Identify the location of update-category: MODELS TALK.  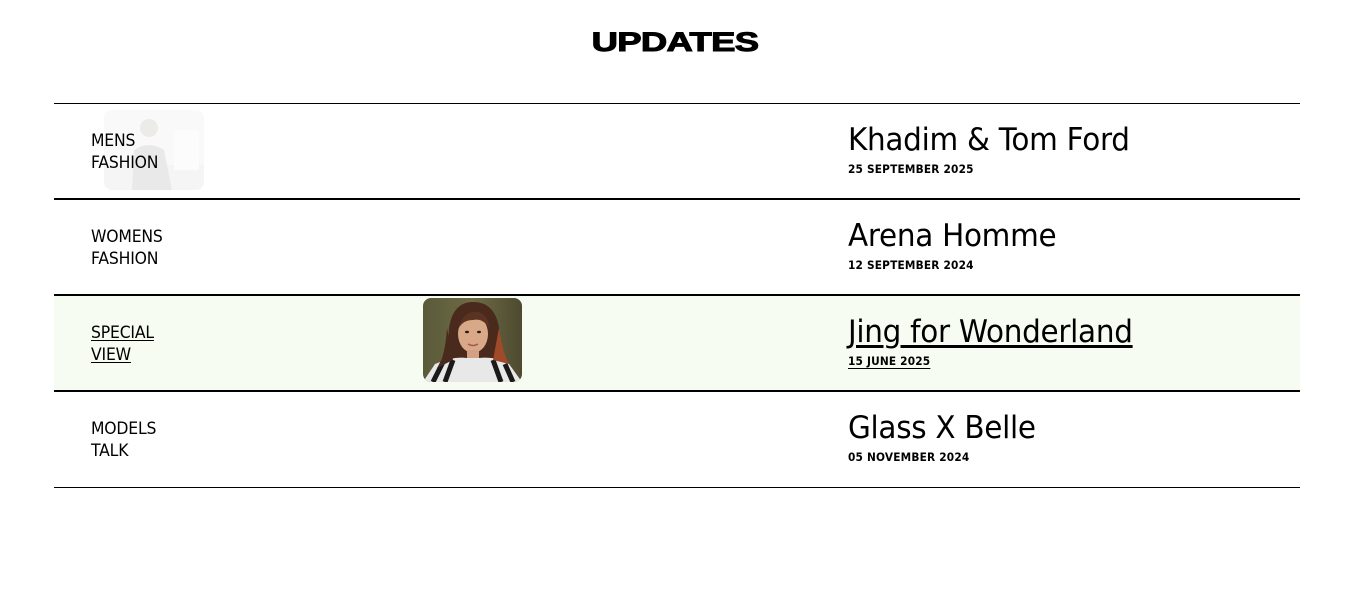
(164, 440).